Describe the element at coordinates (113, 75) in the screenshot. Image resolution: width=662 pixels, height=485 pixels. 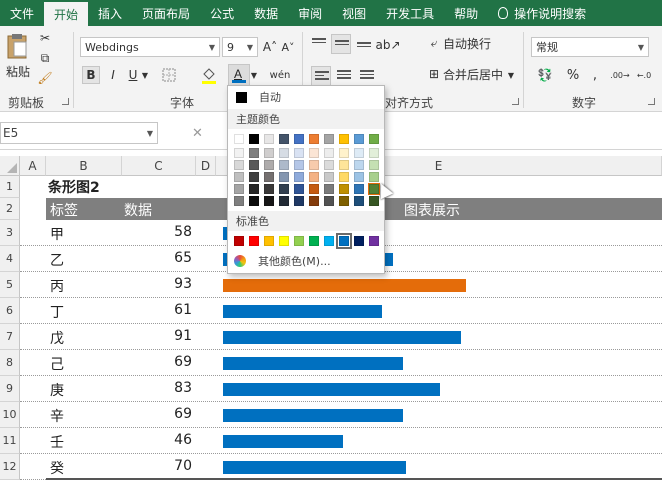
I see `italic-button: I` at that location.